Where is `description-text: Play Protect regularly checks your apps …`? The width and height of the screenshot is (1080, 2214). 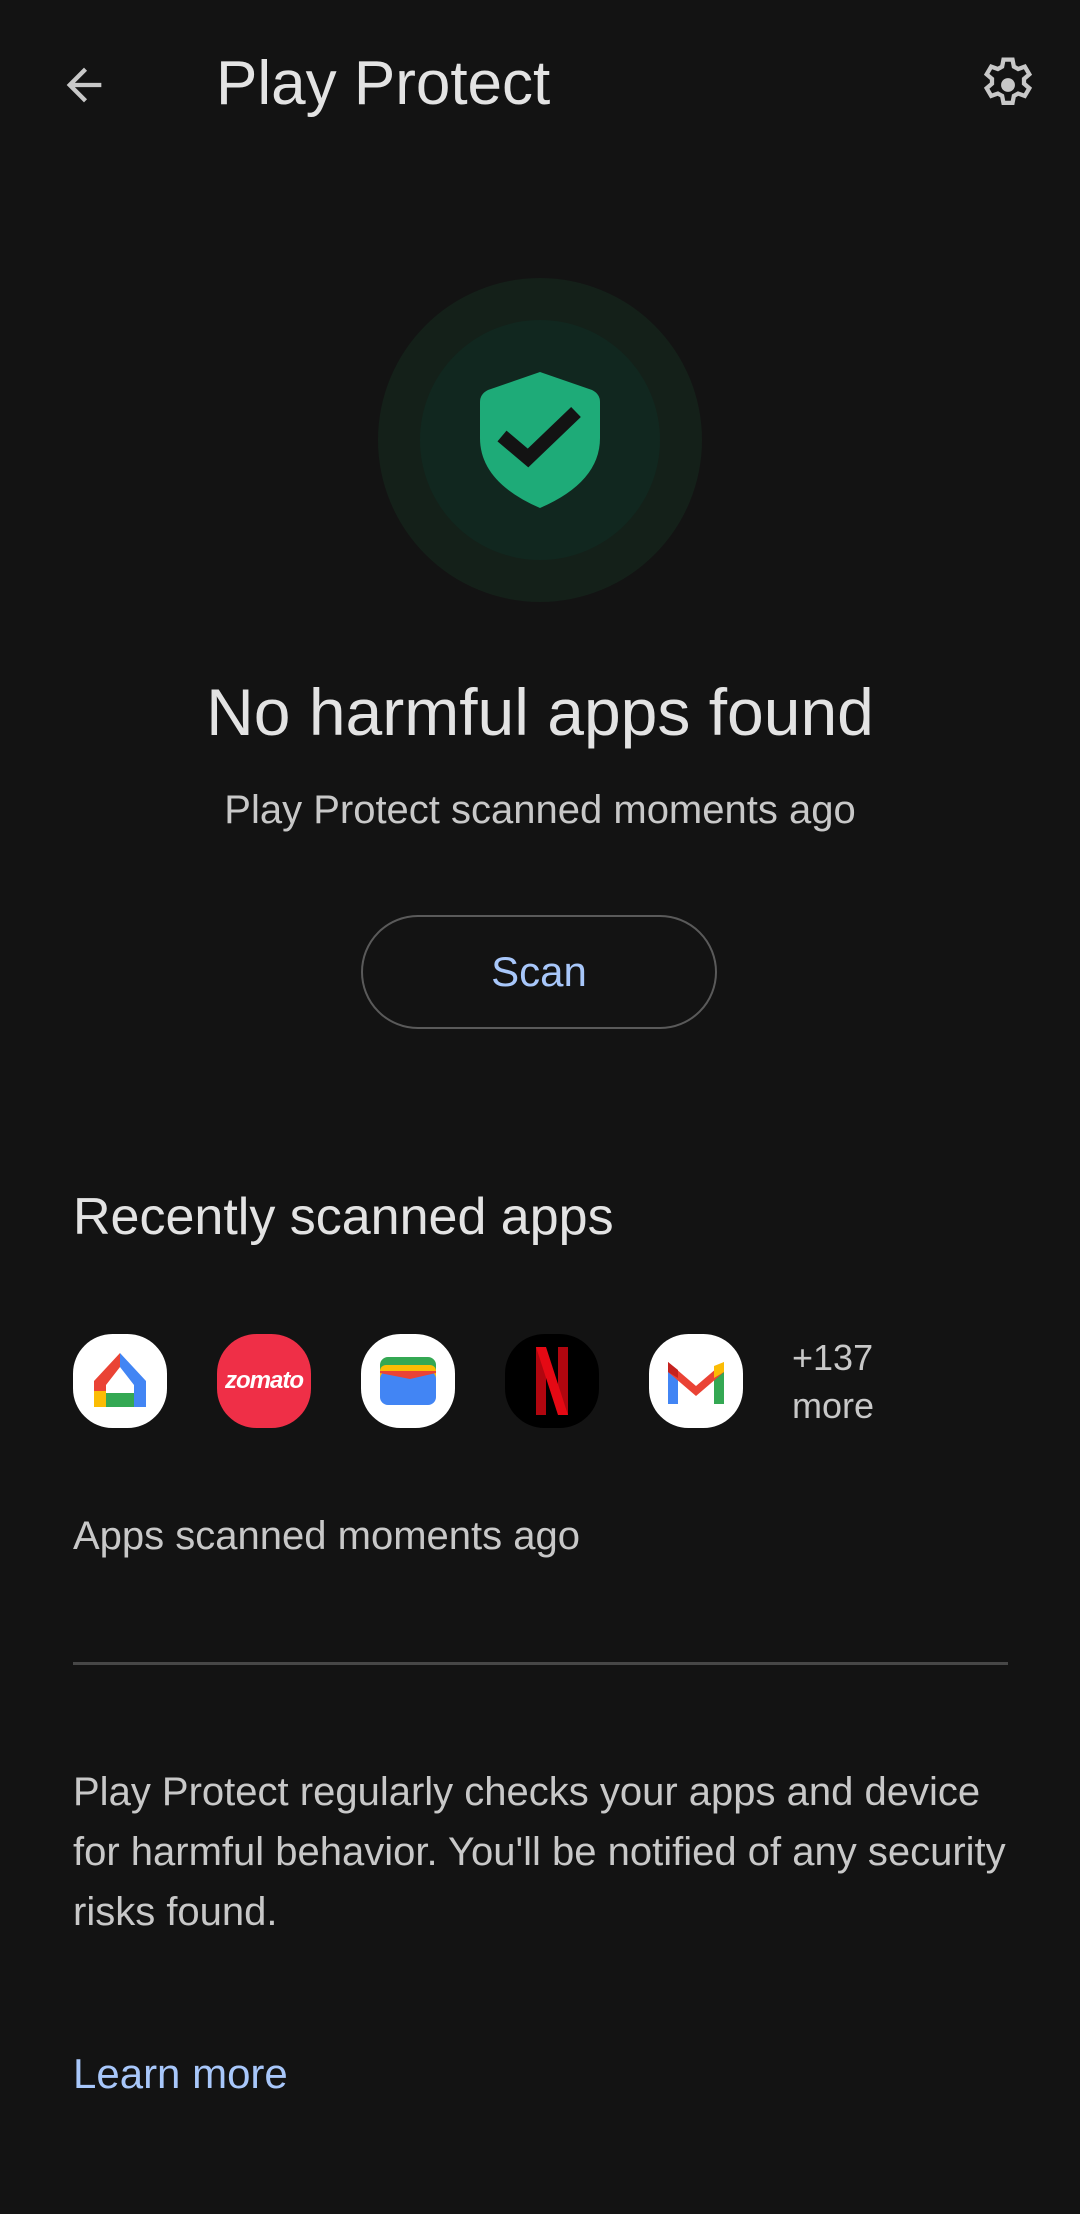
description-text: Play Protect regularly checks your apps … is located at coordinates (539, 1852).